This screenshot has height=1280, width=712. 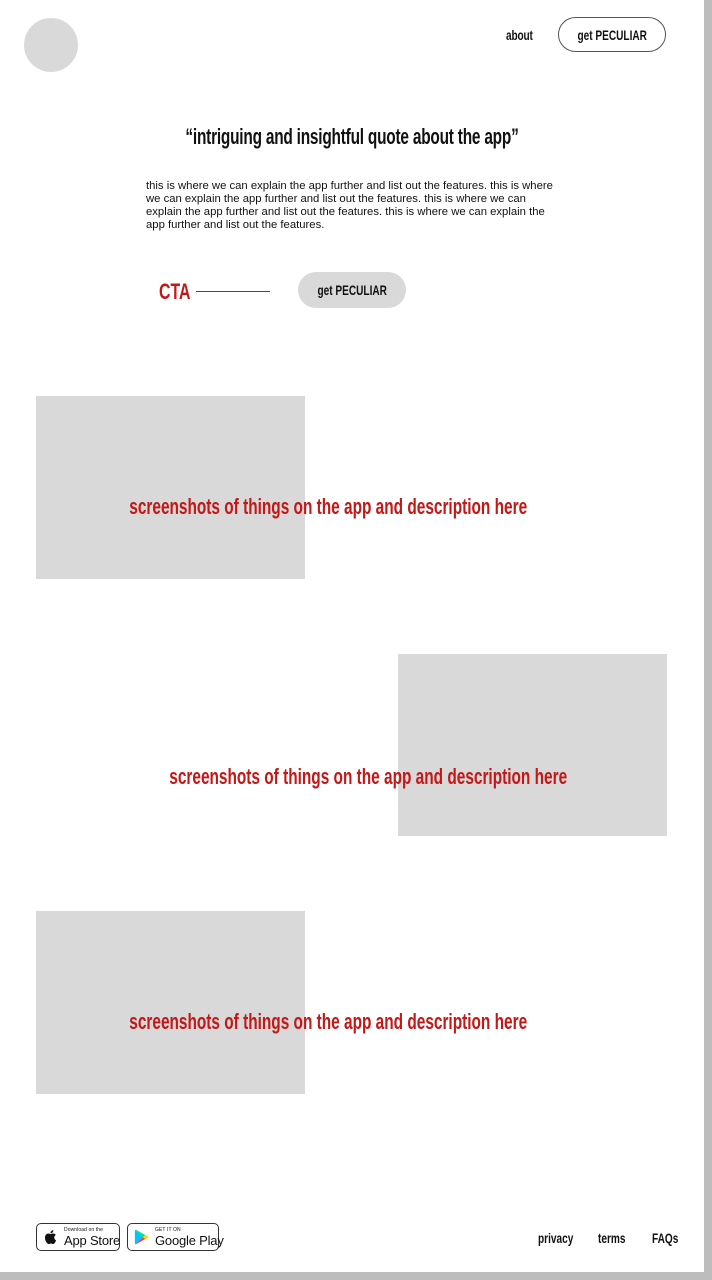 What do you see at coordinates (168, 1229) in the screenshot?
I see `google-play-small-text: GET IT ON` at bounding box center [168, 1229].